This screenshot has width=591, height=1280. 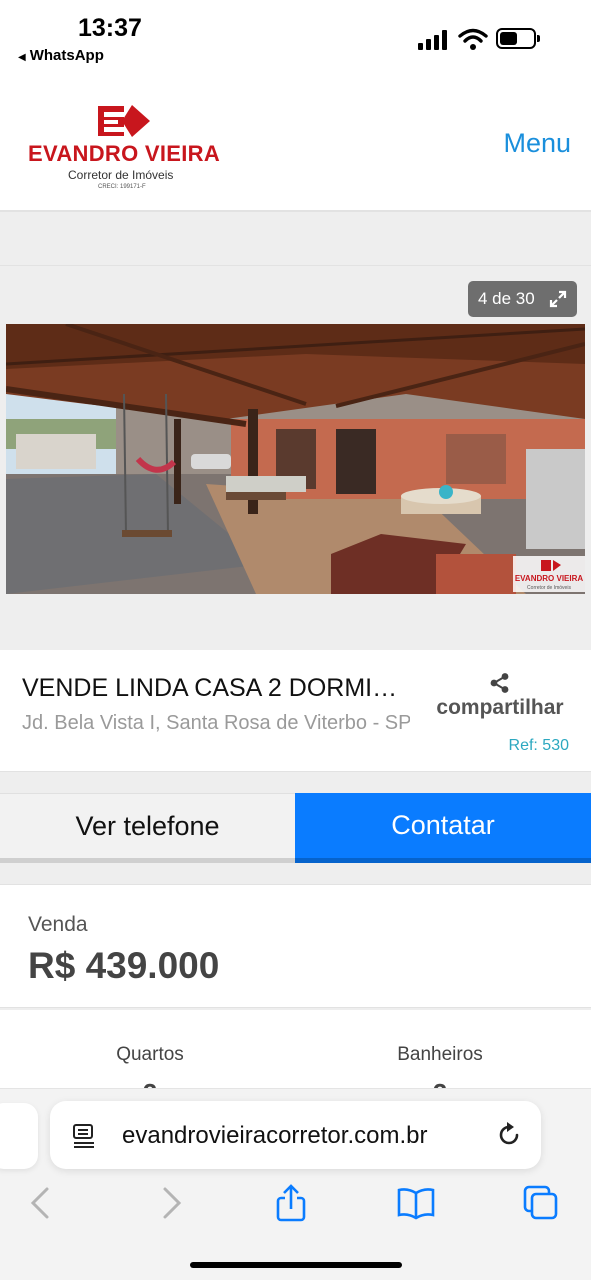 I want to click on battery-icon, so click(x=518, y=38).